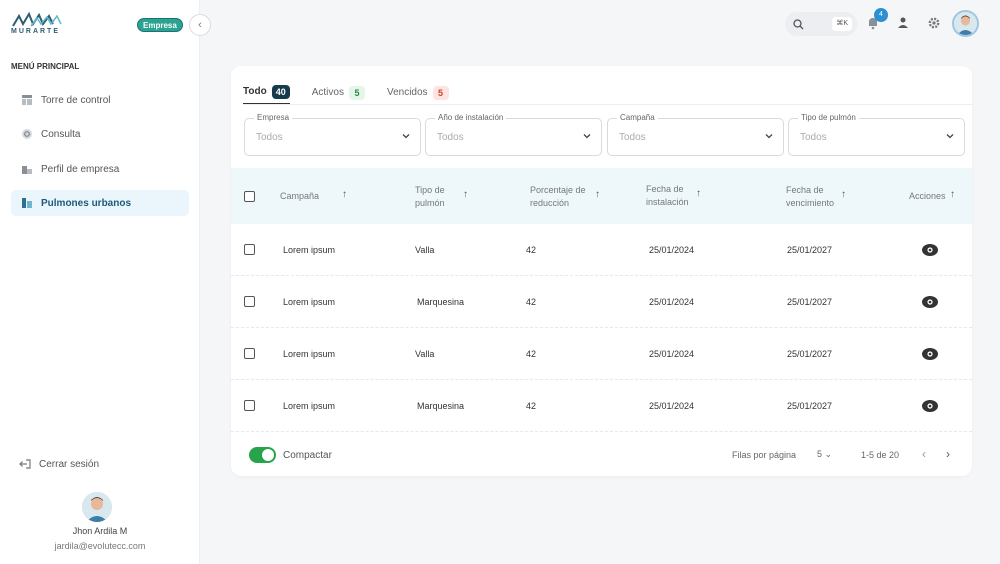 The image size is (1000, 564). I want to click on logout-button: Cerrar sesión, so click(59, 464).